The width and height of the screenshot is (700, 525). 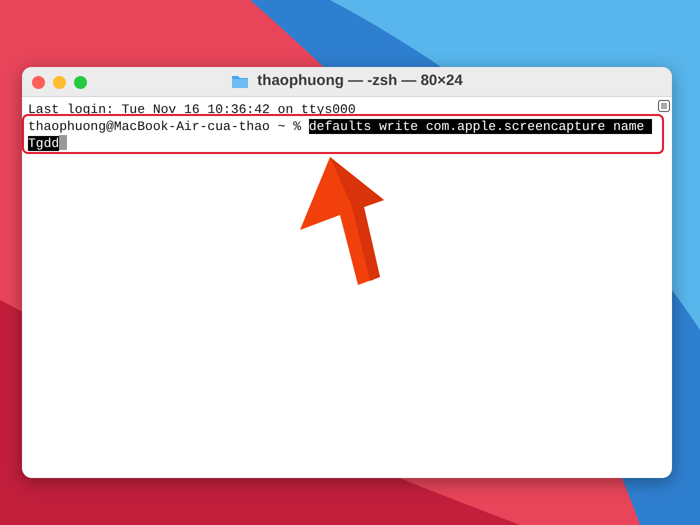 I want to click on selected-command-text: Tgdd, so click(x=44, y=143).